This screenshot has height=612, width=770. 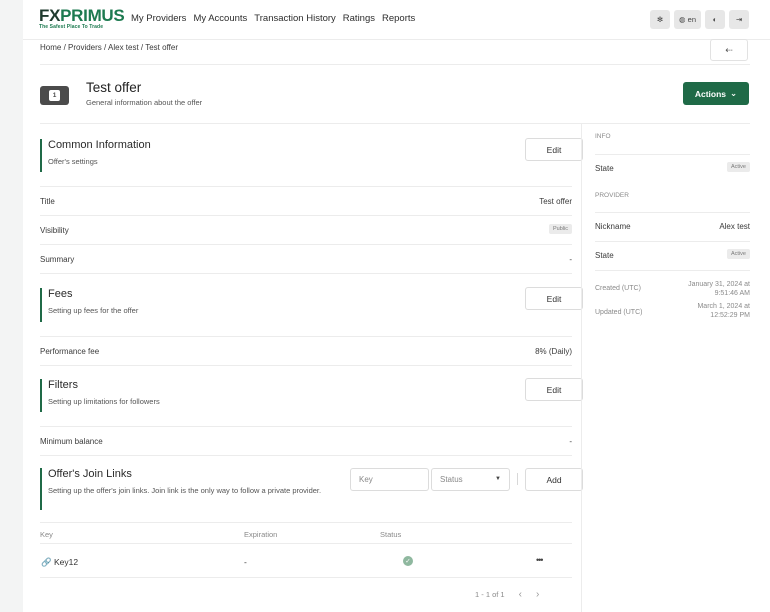 I want to click on table-row: 🔗 Key12 - ✓ •••, so click(x=306, y=561).